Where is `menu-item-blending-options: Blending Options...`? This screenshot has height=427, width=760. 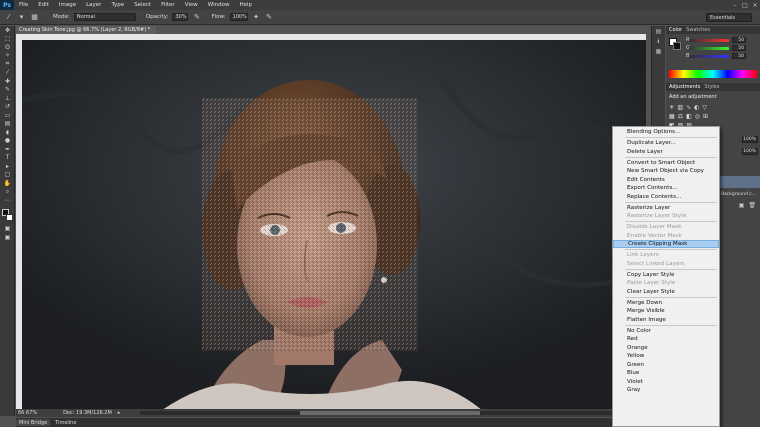
menu-item-blending-options: Blending Options... is located at coordinates (666, 132).